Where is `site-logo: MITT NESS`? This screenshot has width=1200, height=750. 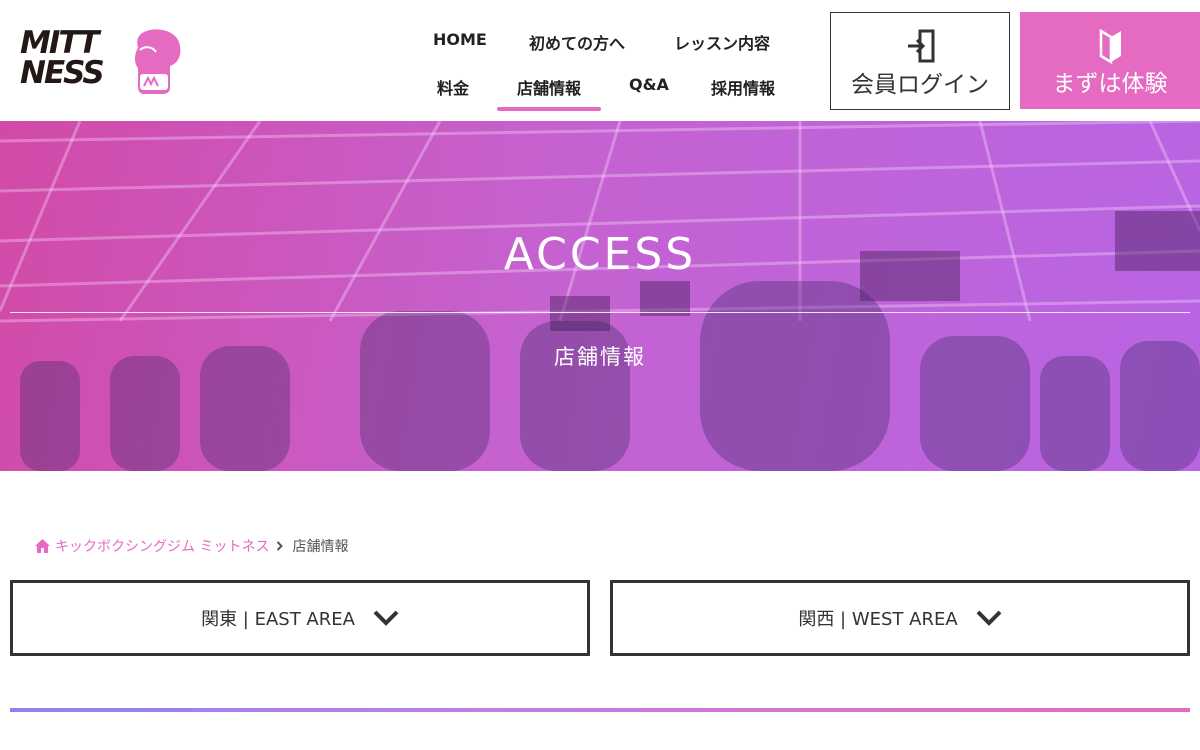 site-logo: MITT NESS is located at coordinates (101, 62).